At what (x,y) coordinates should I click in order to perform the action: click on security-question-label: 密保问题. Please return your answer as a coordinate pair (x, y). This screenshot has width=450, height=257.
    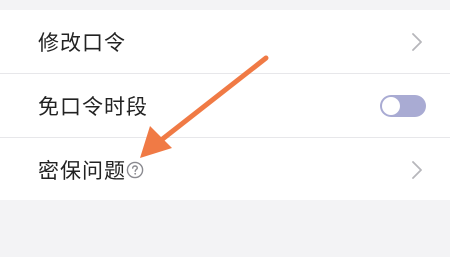
    Looking at the image, I should click on (82, 170).